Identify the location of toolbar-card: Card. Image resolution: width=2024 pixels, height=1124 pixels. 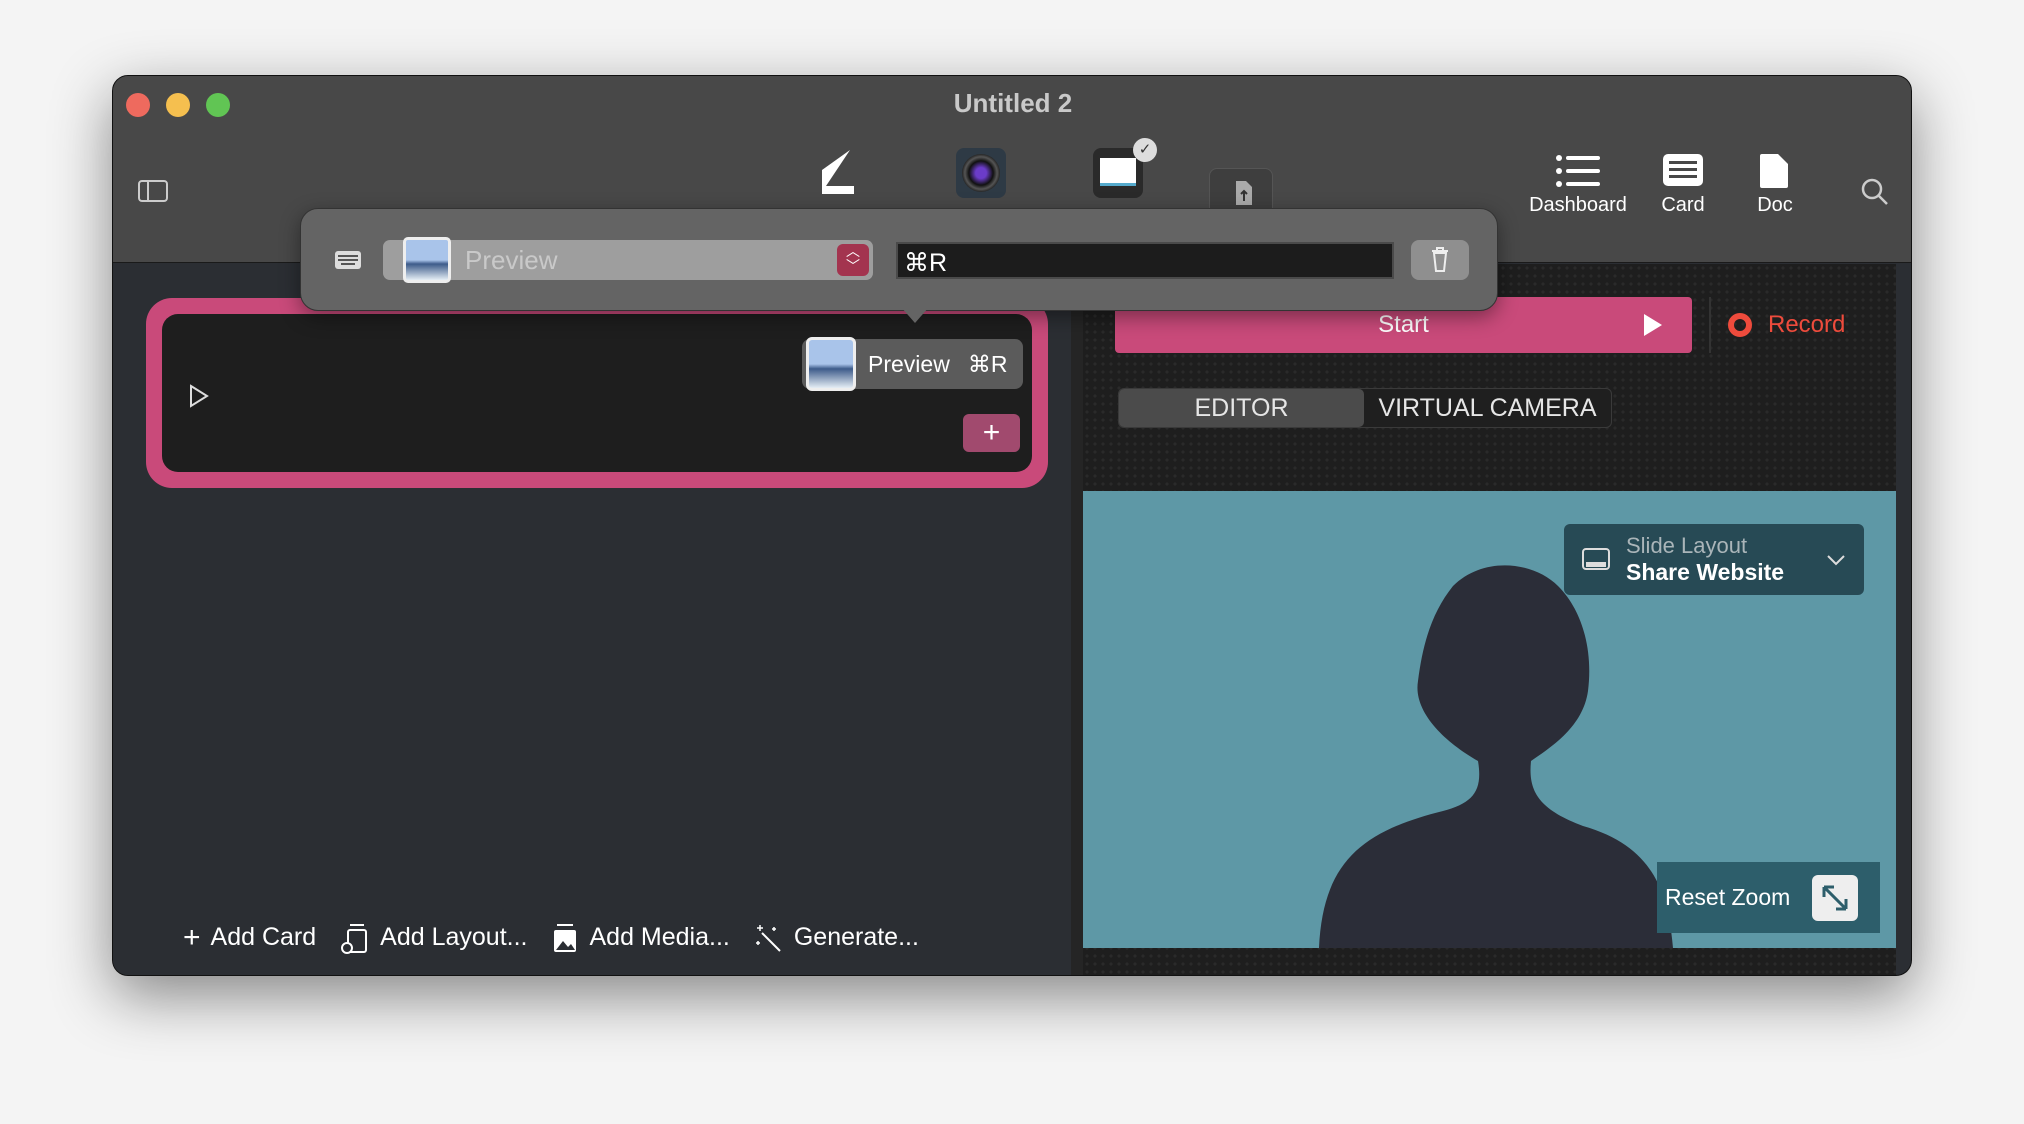
(1683, 185).